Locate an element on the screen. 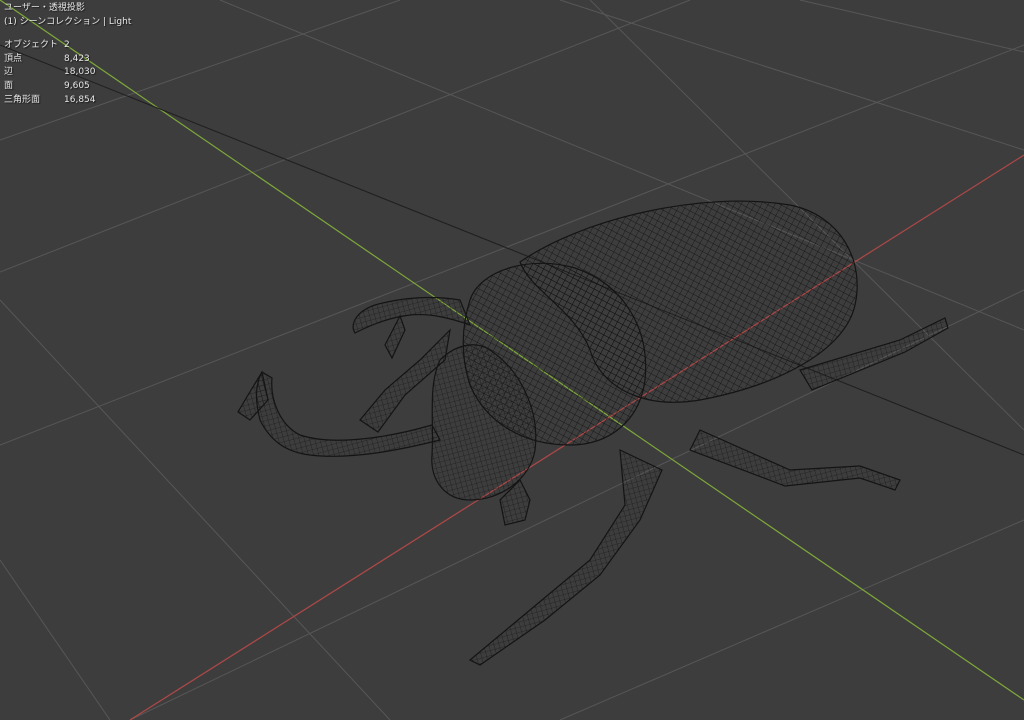 The height and width of the screenshot is (720, 1024). view-mode-label: ユーザー・透視投影 is located at coordinates (44, 8).